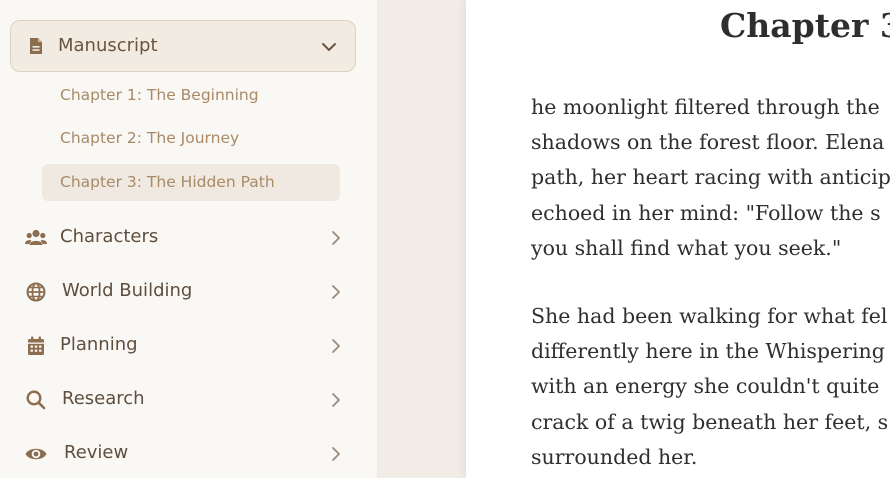 The image size is (890, 478). I want to click on chapter-item-3: Chapter 3: The Hidden Path, so click(191, 182).